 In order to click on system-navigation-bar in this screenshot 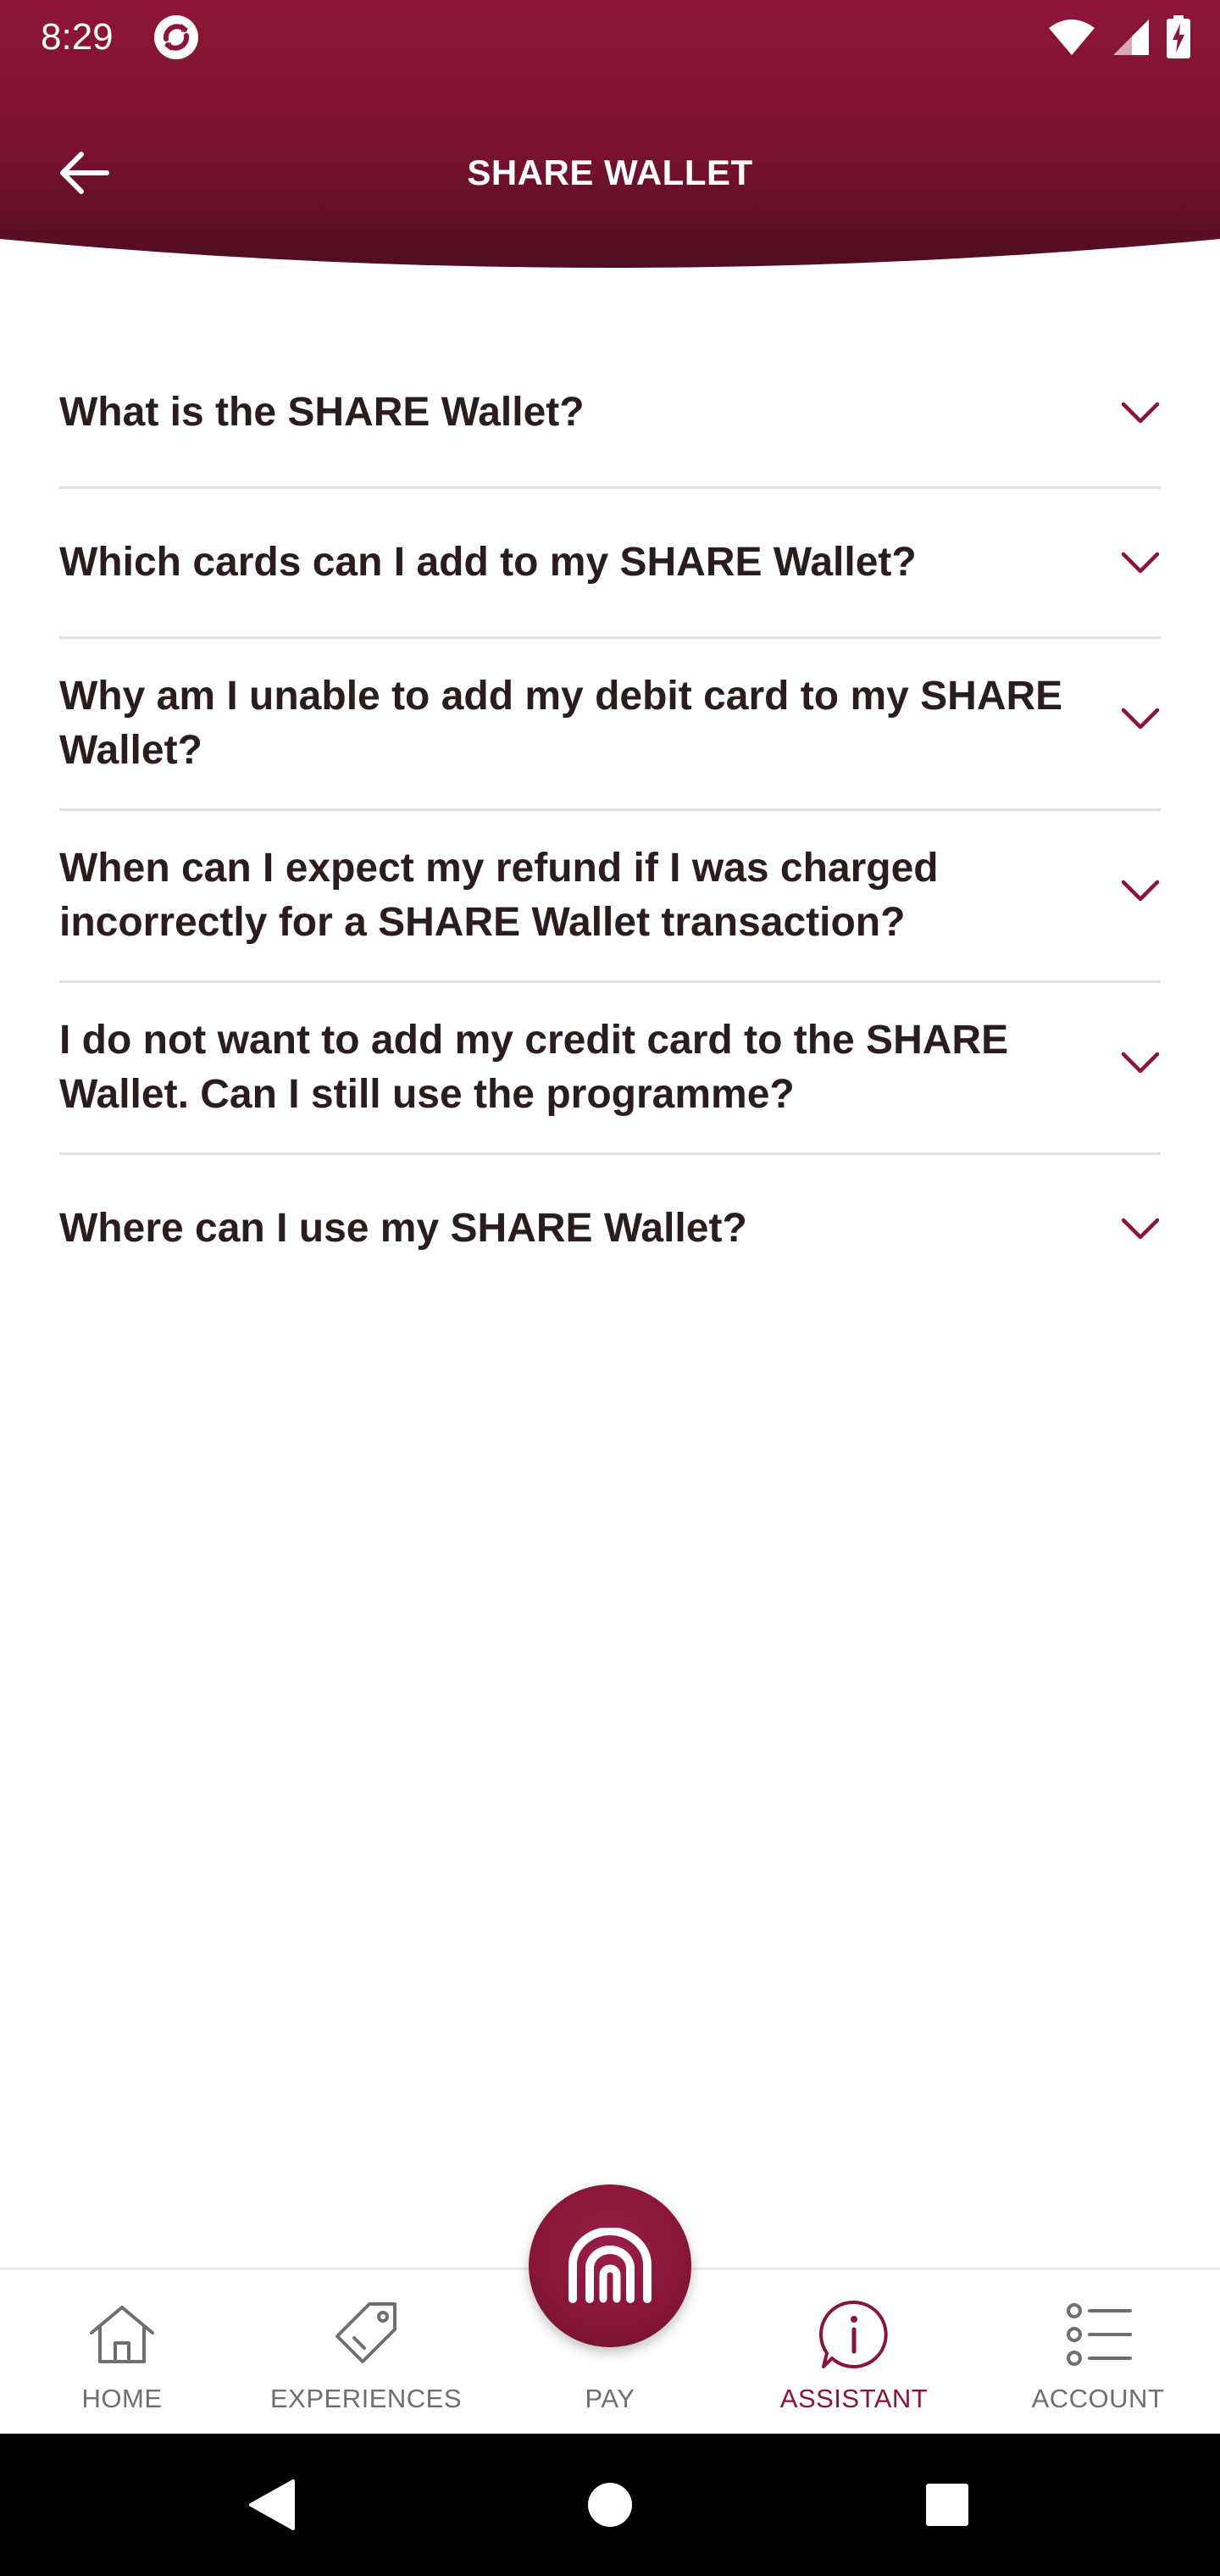, I will do `click(610, 2505)`.